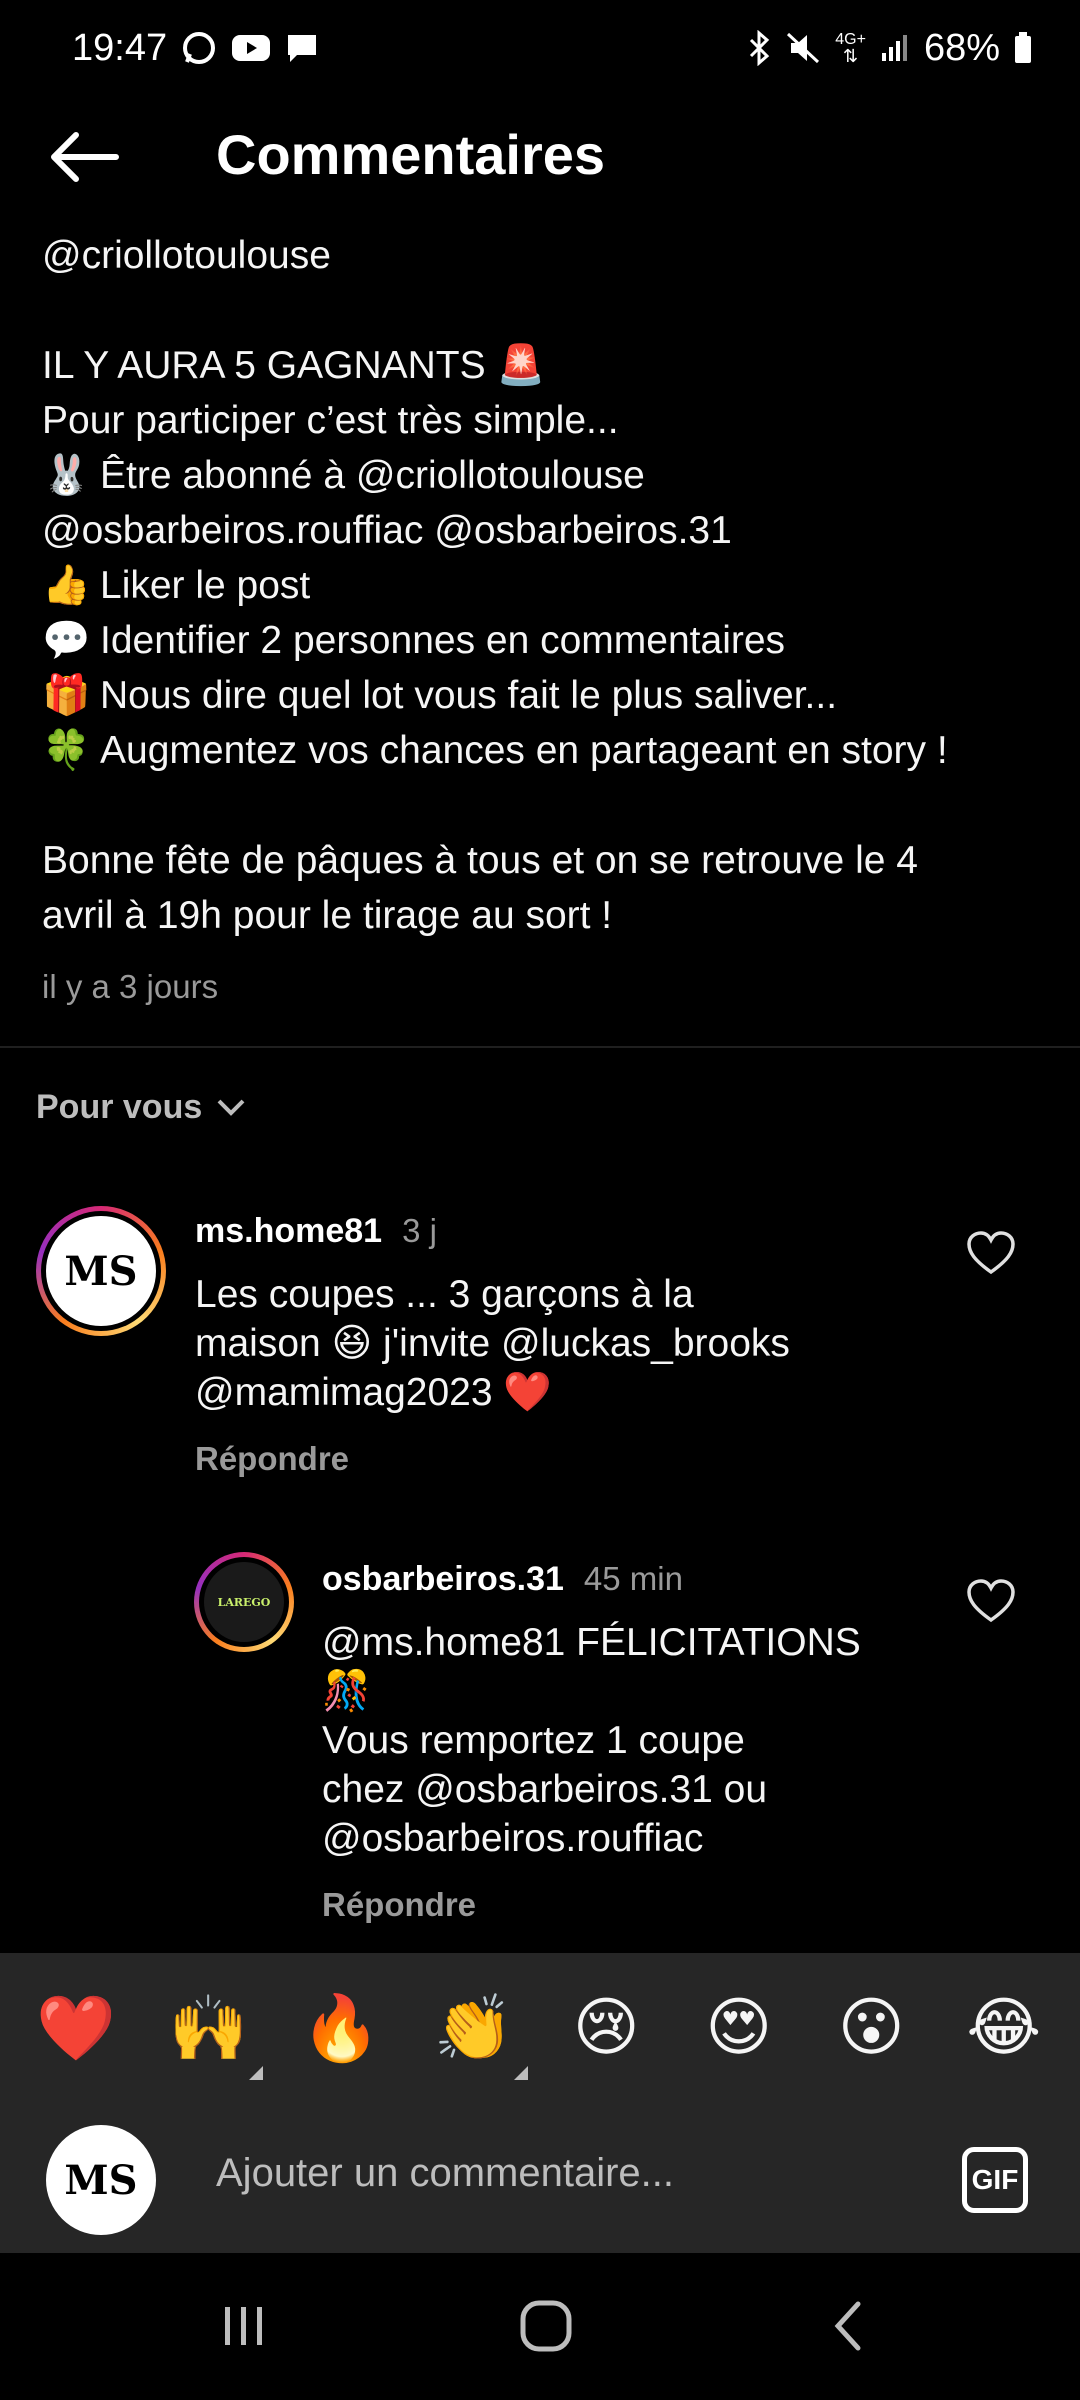 The width and height of the screenshot is (1080, 2400). I want to click on home-button, so click(546, 2326).